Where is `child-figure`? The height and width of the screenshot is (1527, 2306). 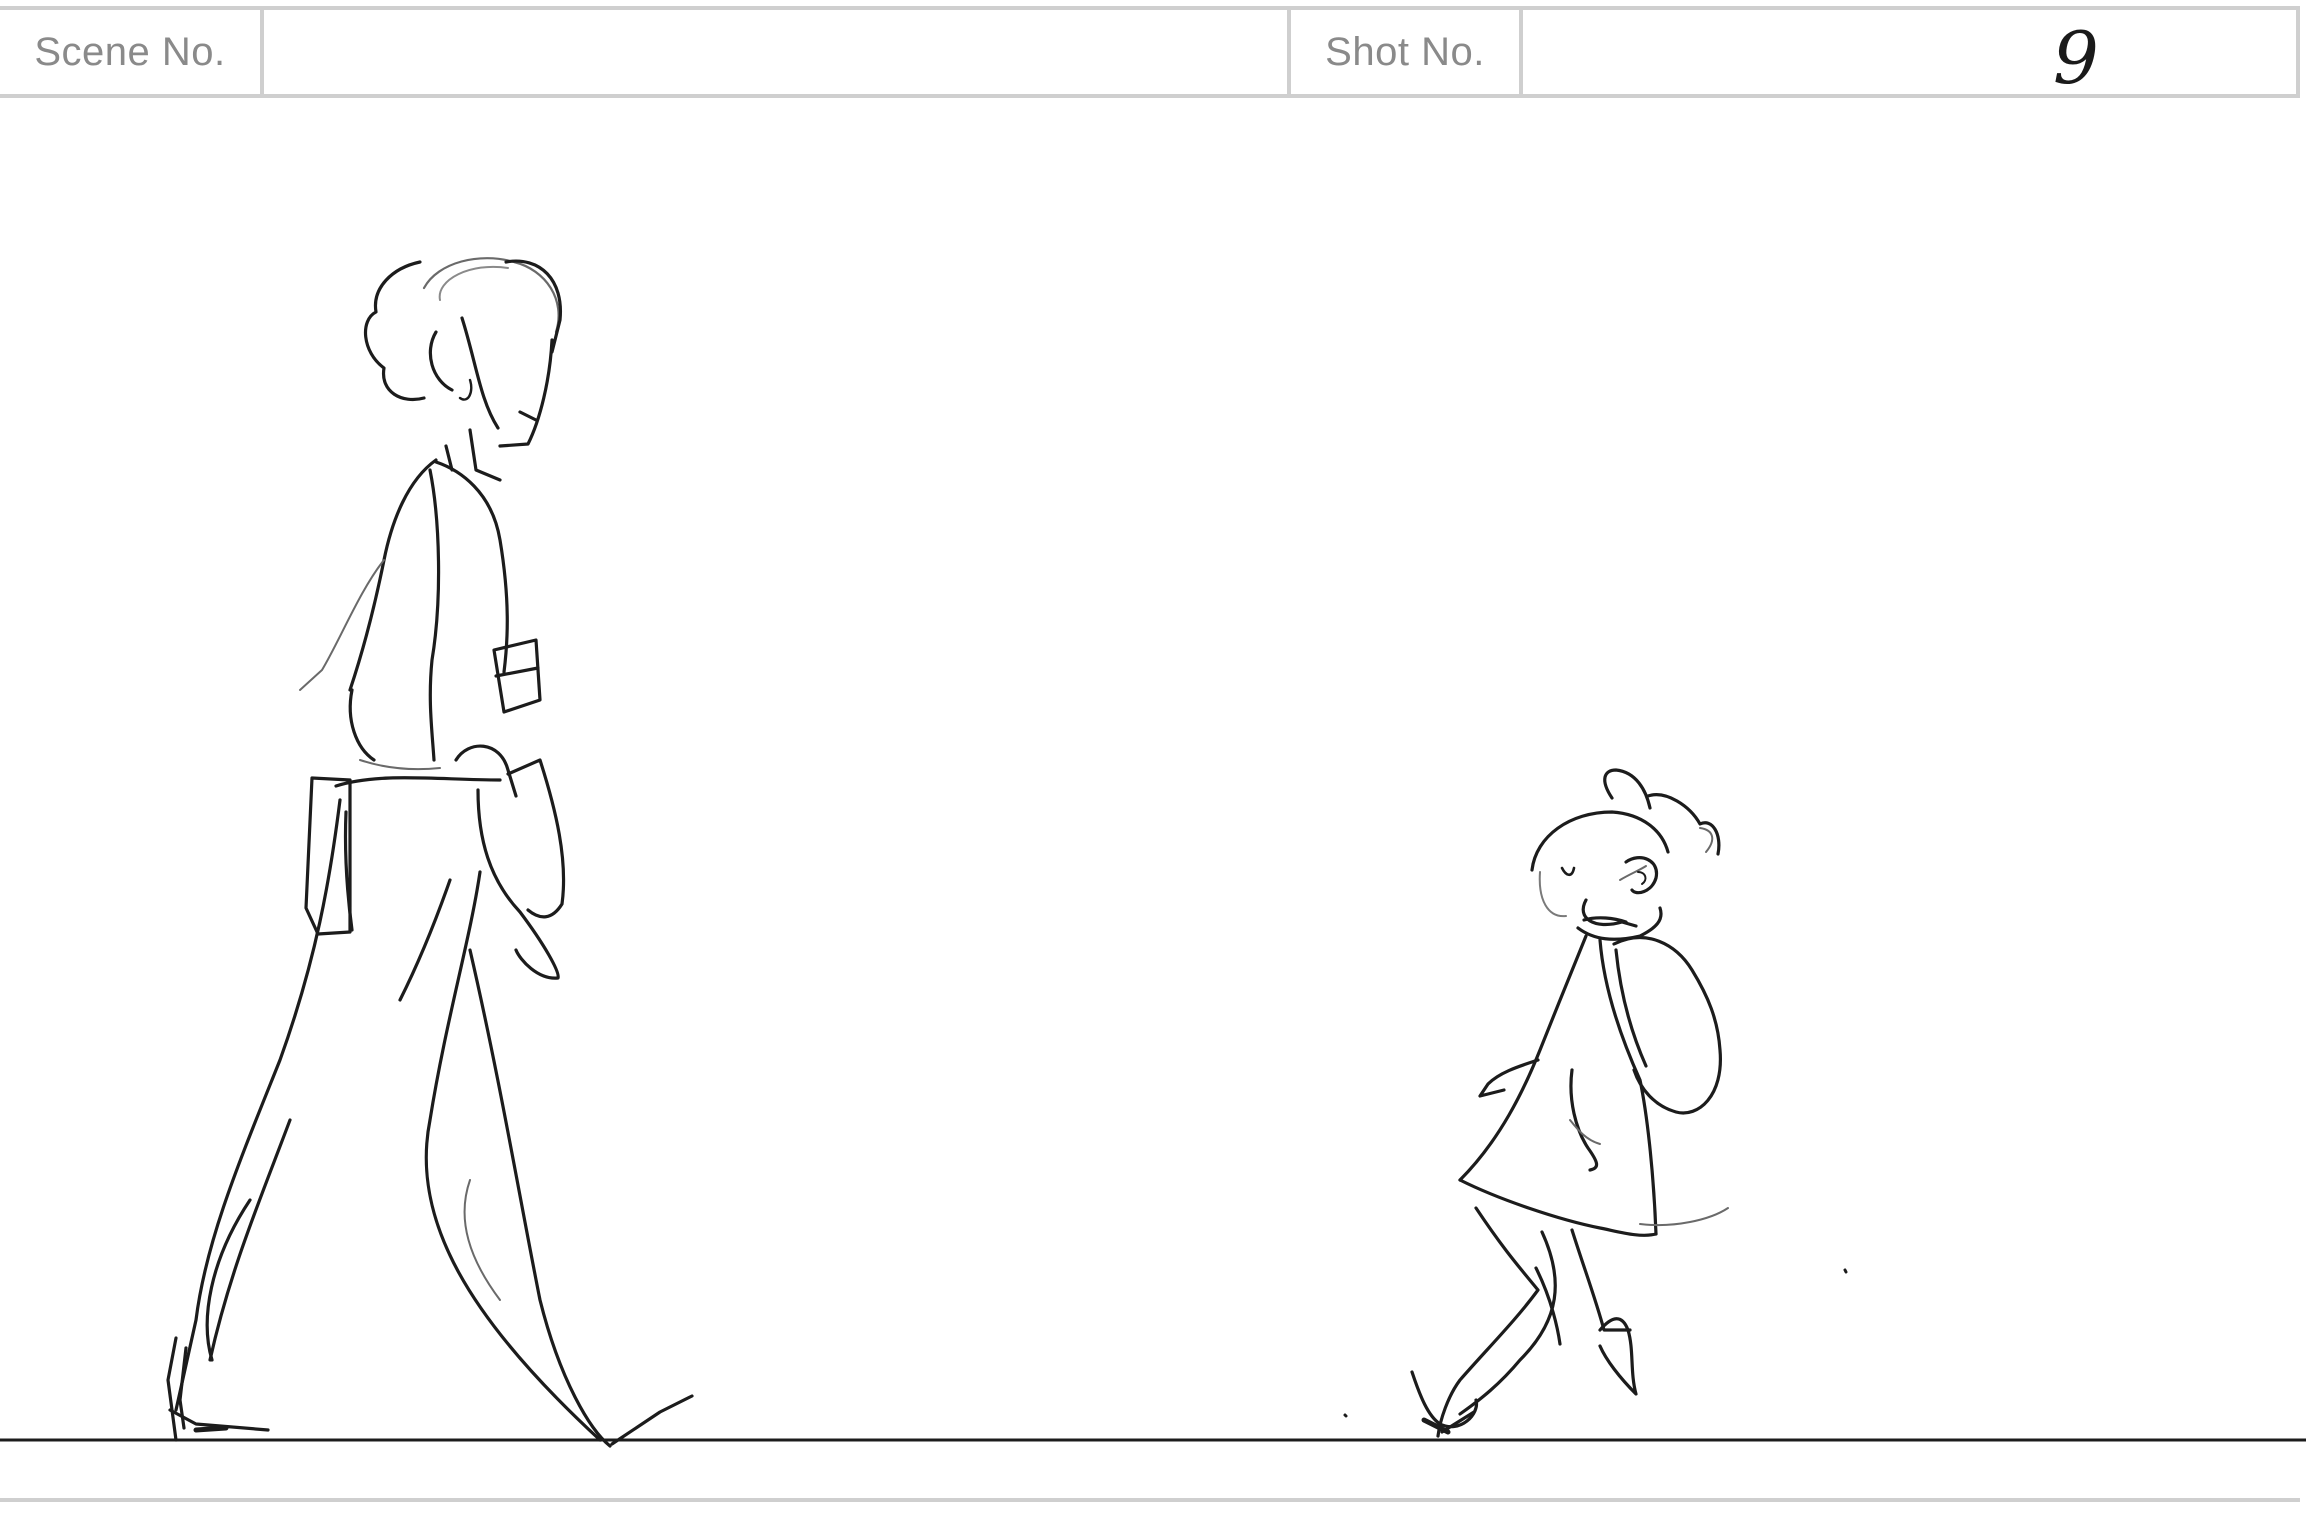
child-figure is located at coordinates (1569, 1103).